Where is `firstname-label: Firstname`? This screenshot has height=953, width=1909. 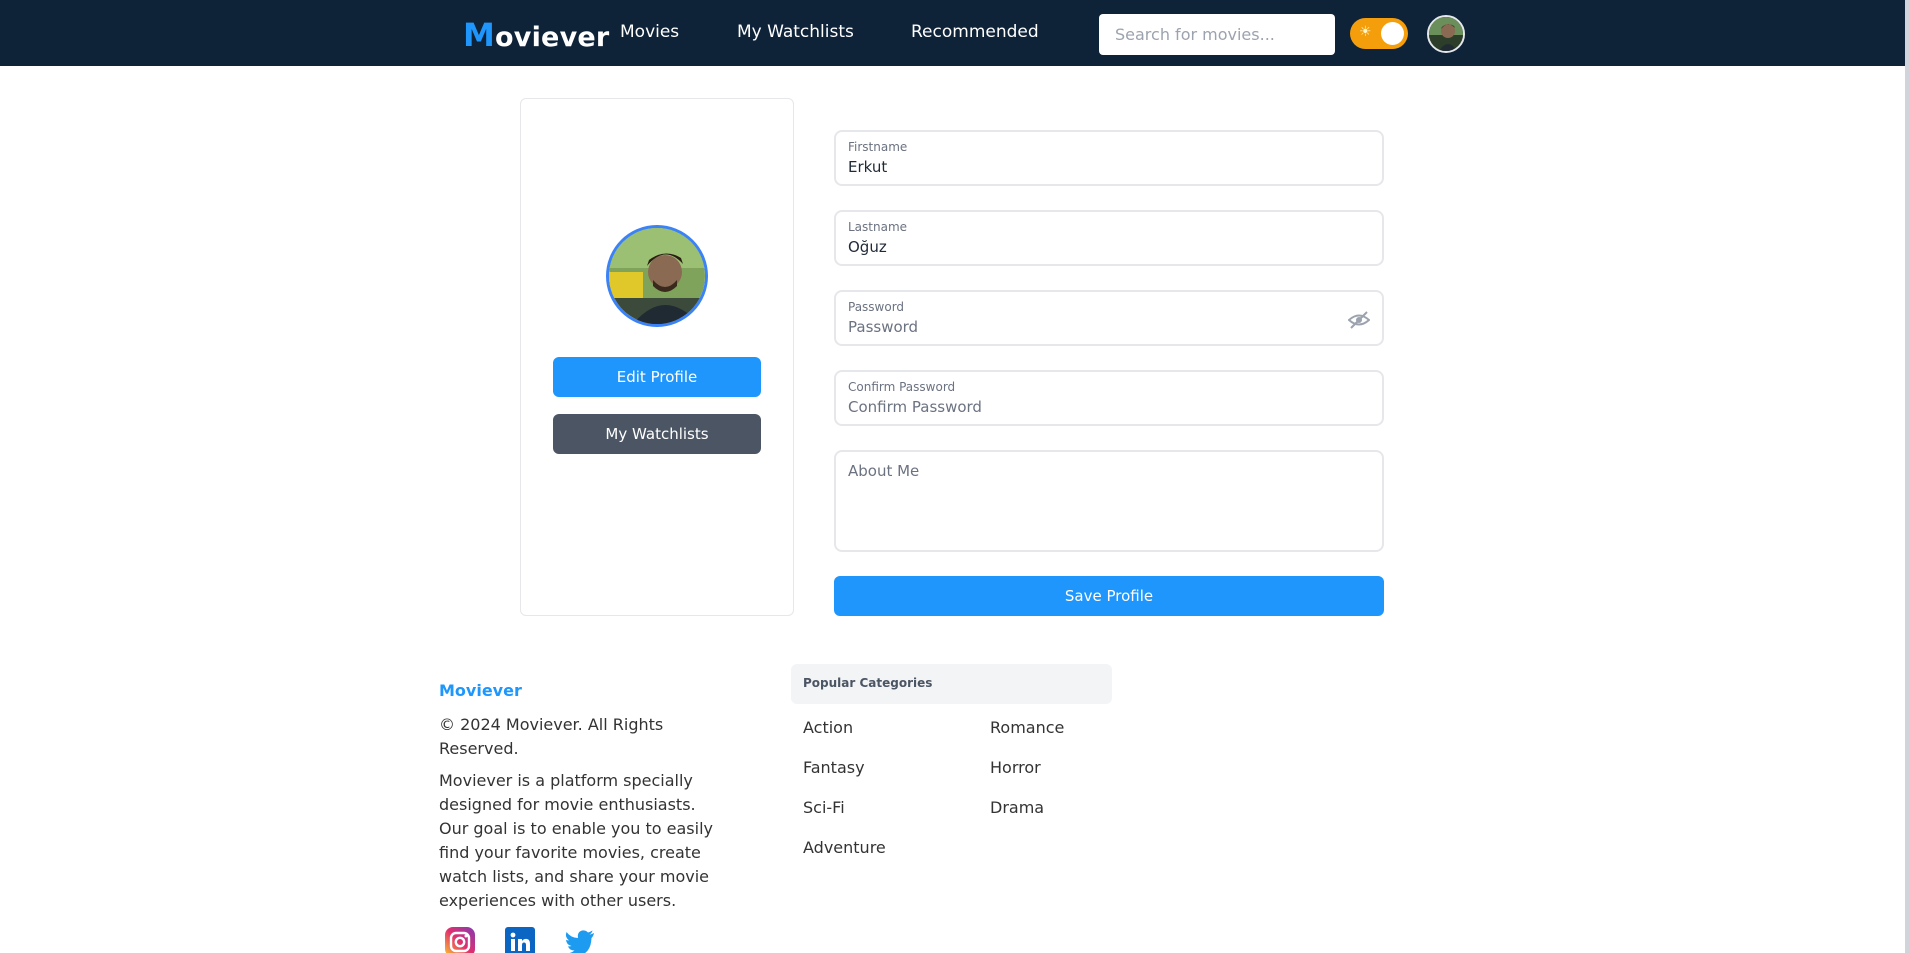
firstname-label: Firstname is located at coordinates (878, 147).